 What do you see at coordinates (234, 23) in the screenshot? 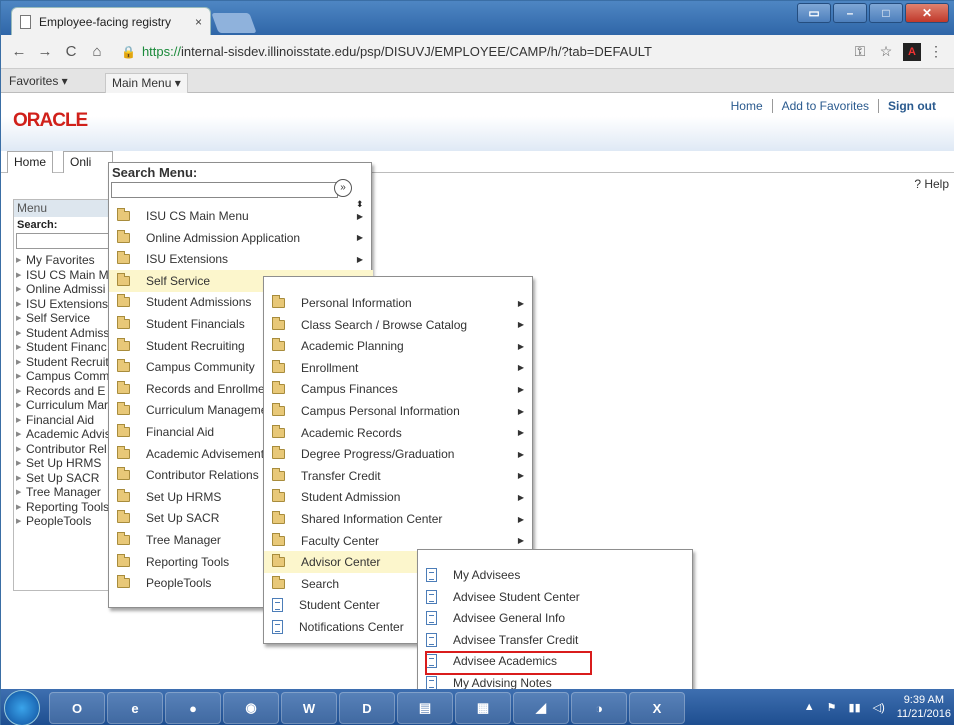
I see `new-tab-button` at bounding box center [234, 23].